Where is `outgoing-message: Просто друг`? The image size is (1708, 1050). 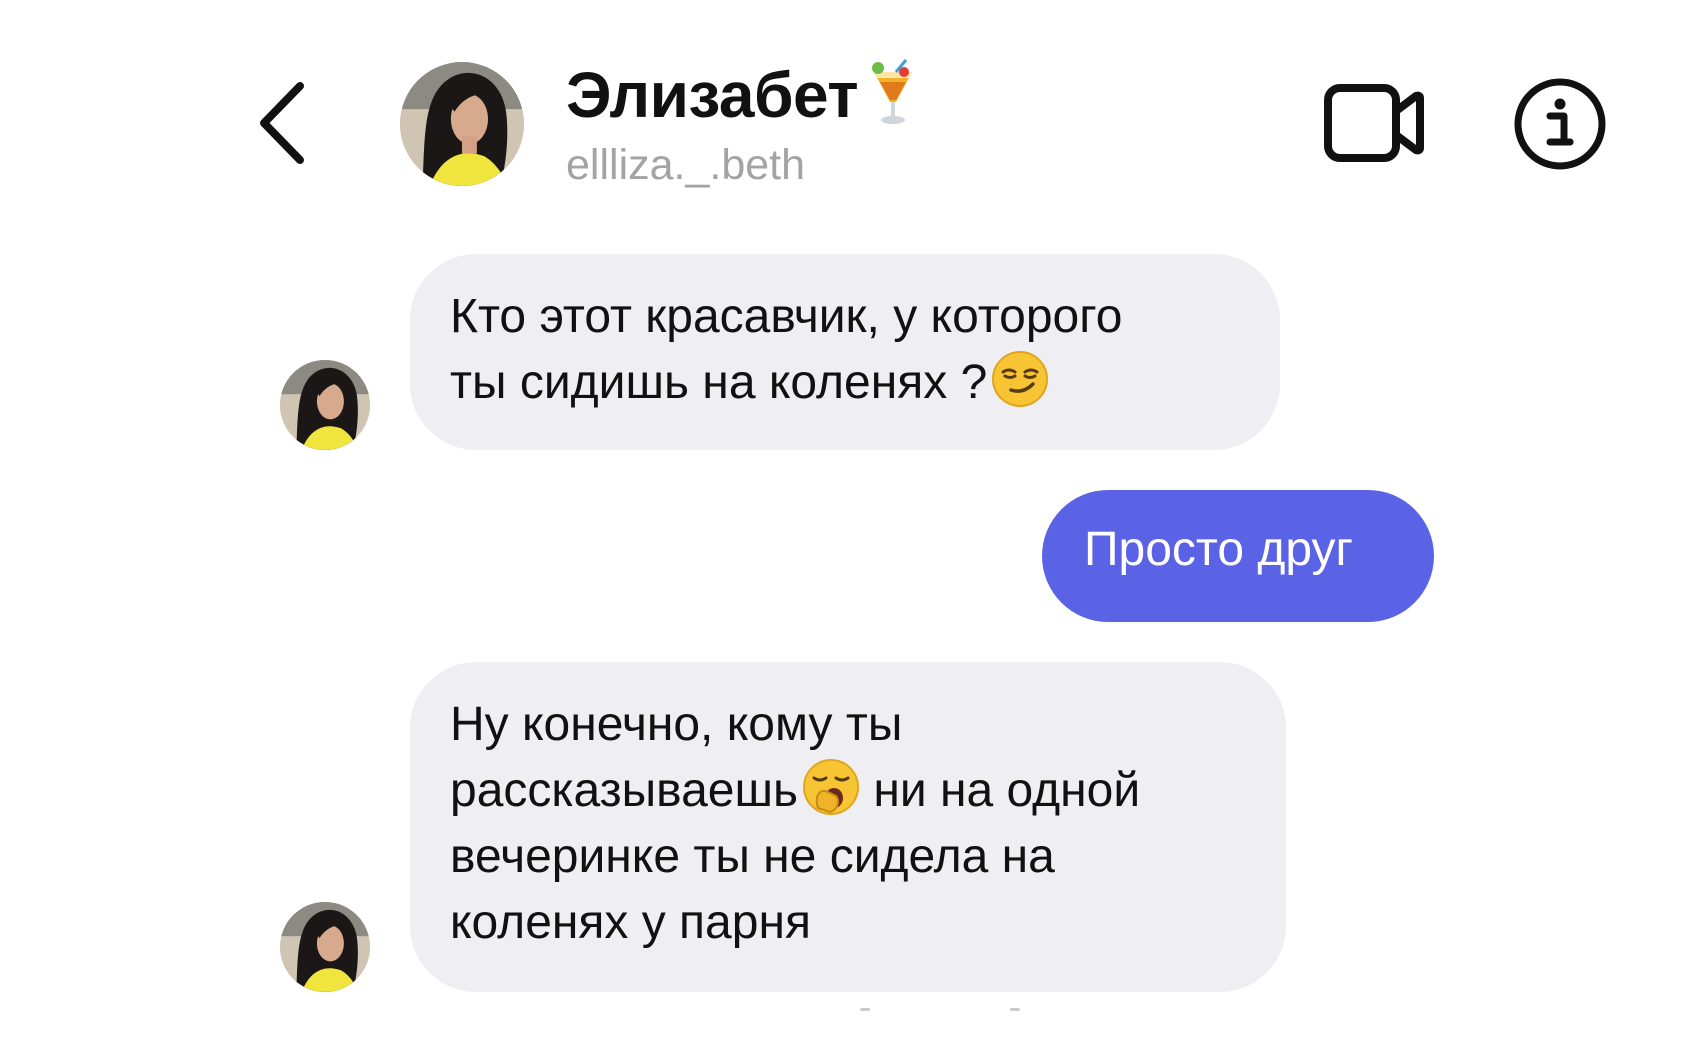
outgoing-message: Просто друг is located at coordinates (1238, 556).